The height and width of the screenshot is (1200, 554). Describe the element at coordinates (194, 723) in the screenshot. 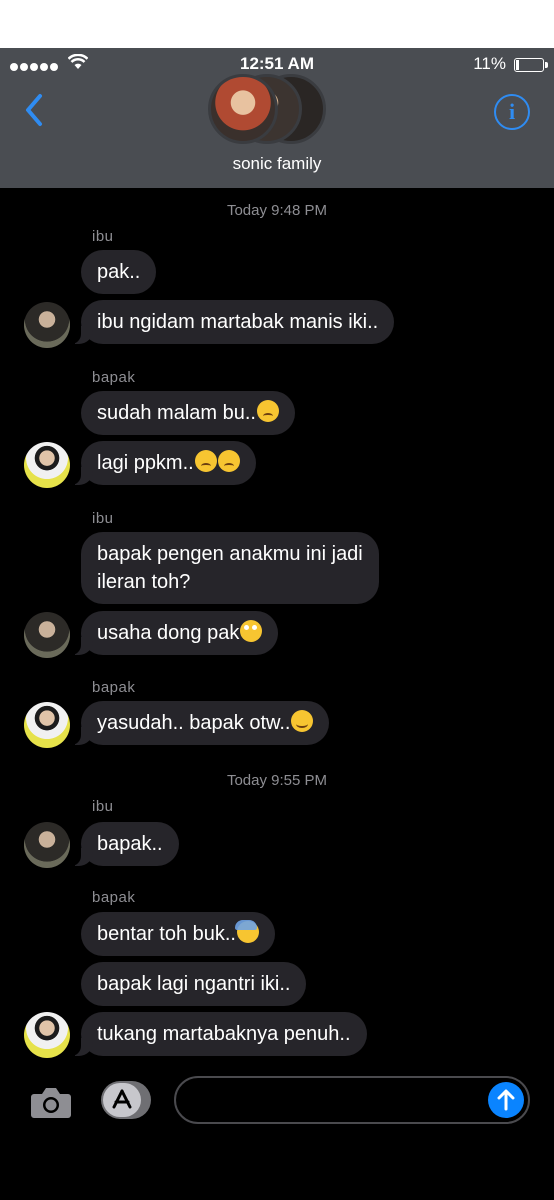

I see `message-text: yasudah.. bapak otw..` at that location.